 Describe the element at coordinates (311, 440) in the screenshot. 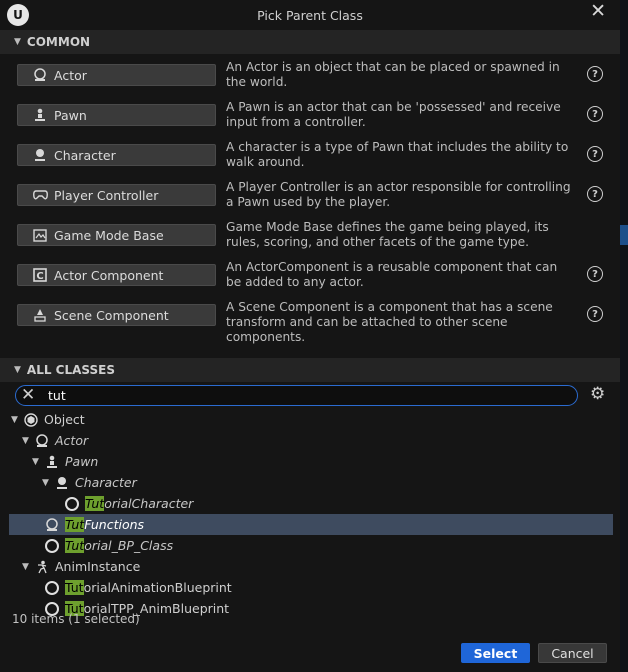

I see `tree-item-actor: ▼ Actor` at that location.